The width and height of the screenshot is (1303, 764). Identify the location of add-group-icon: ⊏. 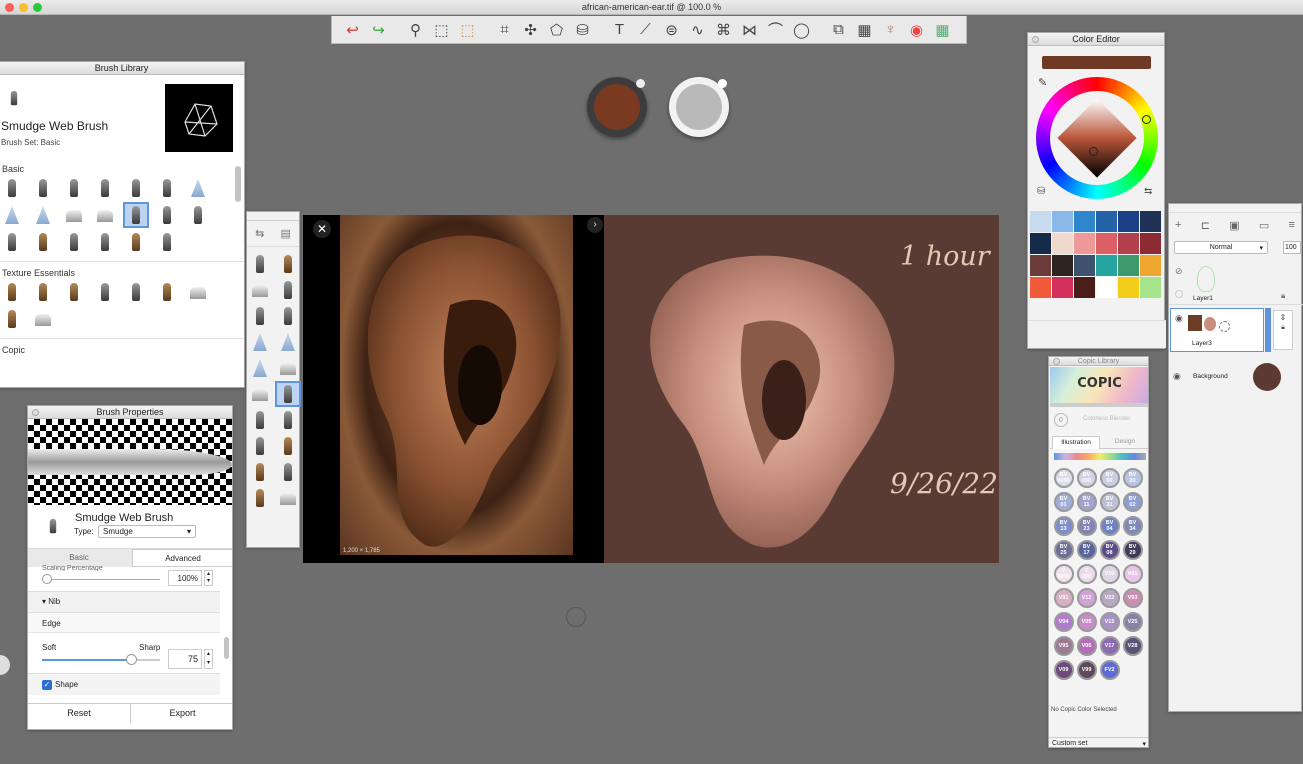
(1205, 225).